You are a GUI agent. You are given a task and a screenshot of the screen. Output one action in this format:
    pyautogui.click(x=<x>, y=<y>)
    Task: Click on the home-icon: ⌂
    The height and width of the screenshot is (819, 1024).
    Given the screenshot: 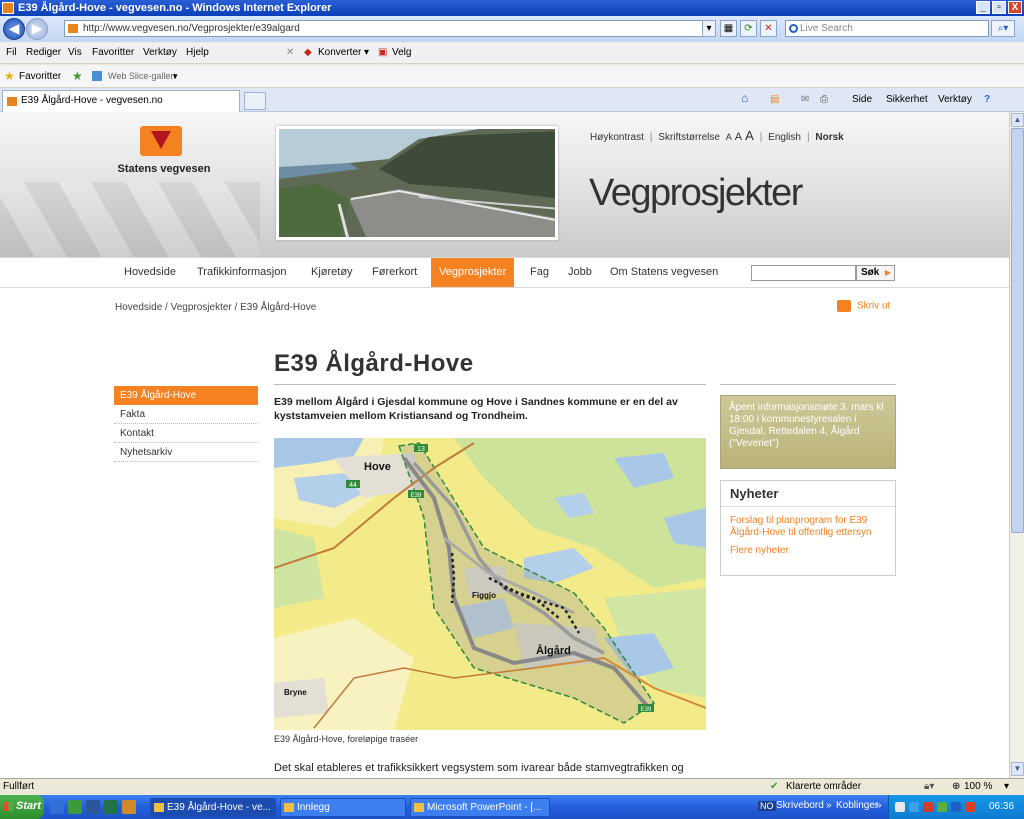 What is the action you would take?
    pyautogui.click(x=744, y=98)
    